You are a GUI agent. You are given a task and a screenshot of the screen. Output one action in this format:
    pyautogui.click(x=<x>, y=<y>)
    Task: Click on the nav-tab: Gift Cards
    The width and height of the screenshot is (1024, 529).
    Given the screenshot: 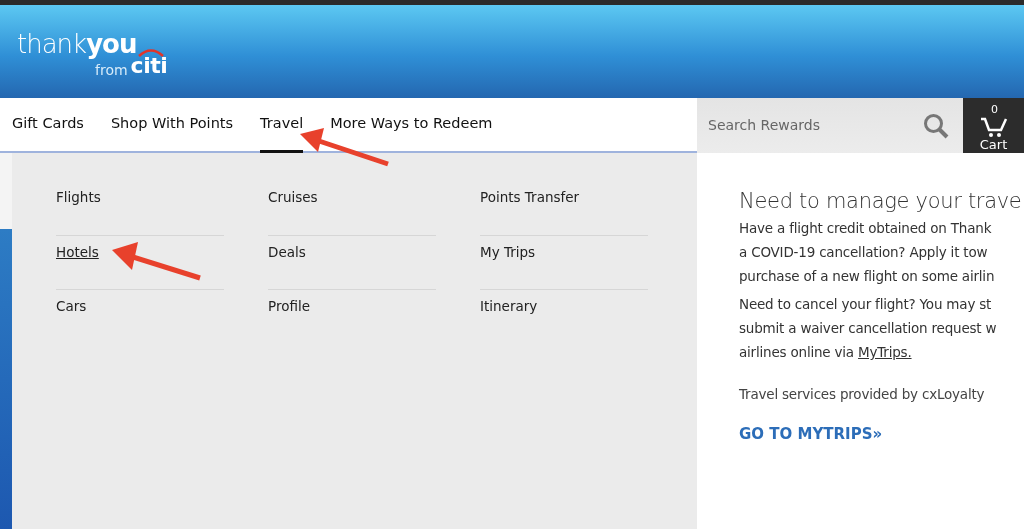 What is the action you would take?
    pyautogui.click(x=48, y=125)
    